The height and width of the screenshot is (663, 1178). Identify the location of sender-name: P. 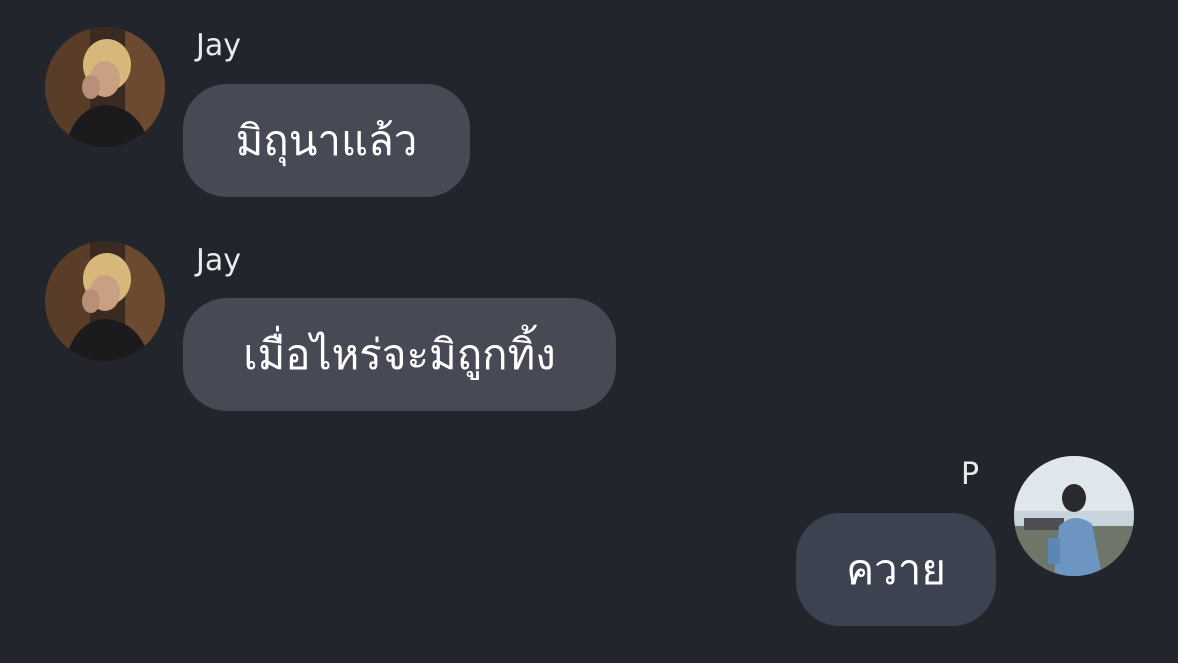
(970, 474).